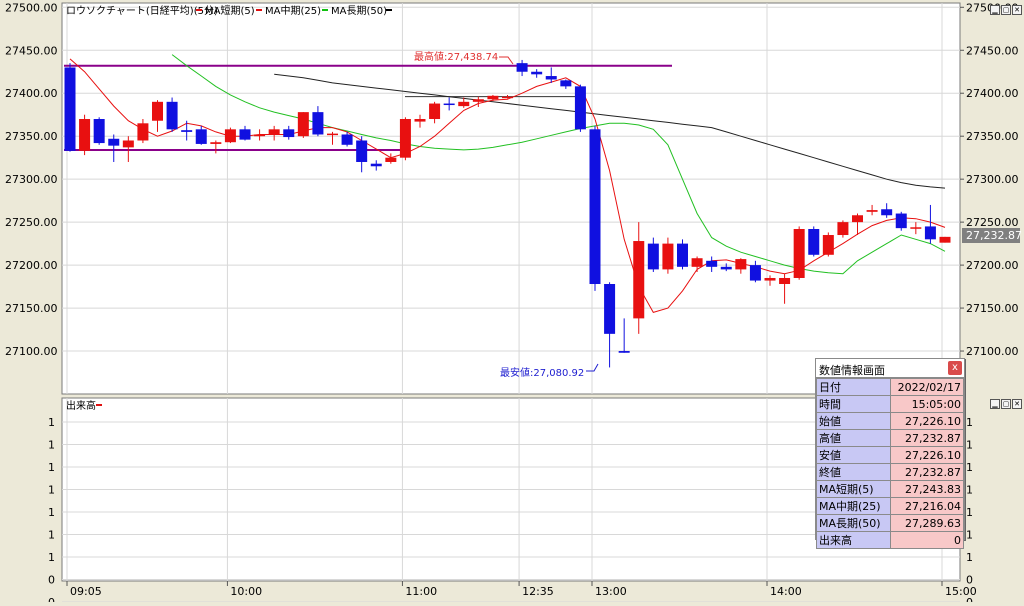 The height and width of the screenshot is (606, 1024). Describe the element at coordinates (1017, 10) in the screenshot. I see `close-button: ✕` at that location.